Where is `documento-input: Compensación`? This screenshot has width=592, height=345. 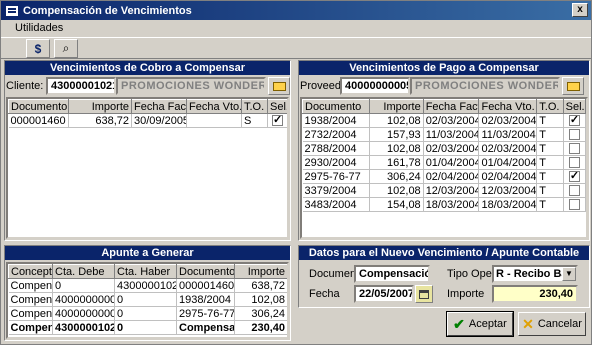 documento-input: Compensación is located at coordinates (392, 274).